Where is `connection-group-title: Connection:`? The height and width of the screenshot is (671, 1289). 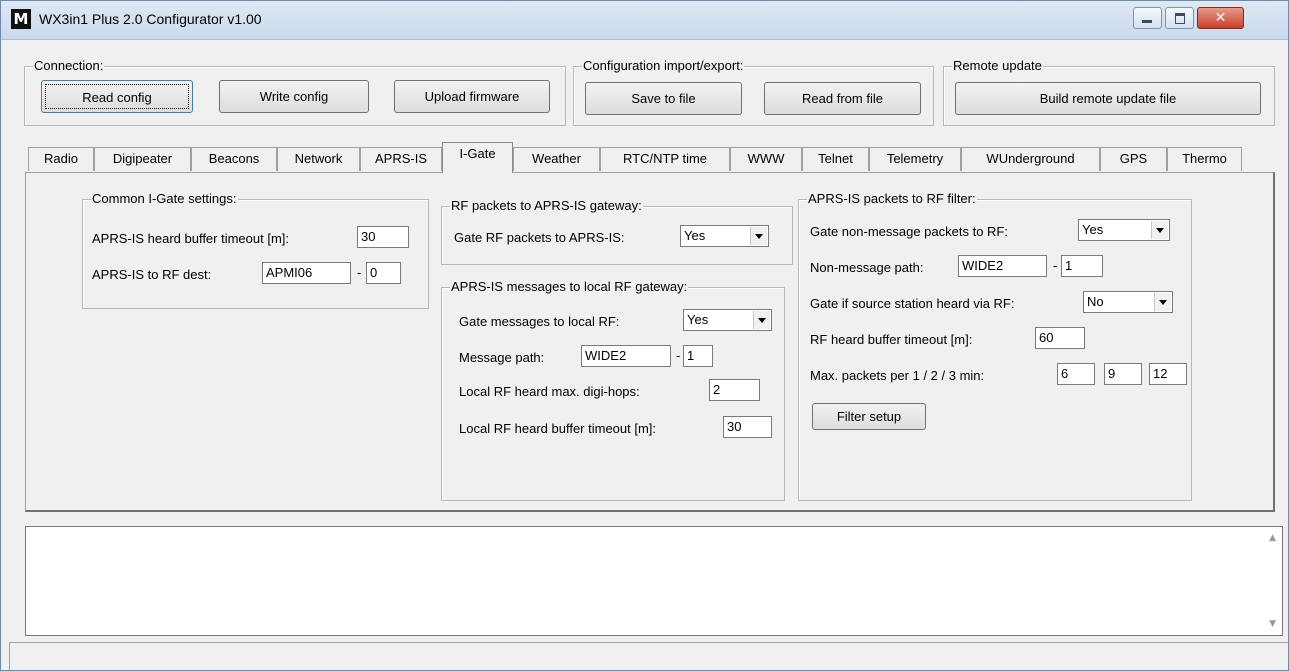
connection-group-title: Connection: is located at coordinates (69, 66).